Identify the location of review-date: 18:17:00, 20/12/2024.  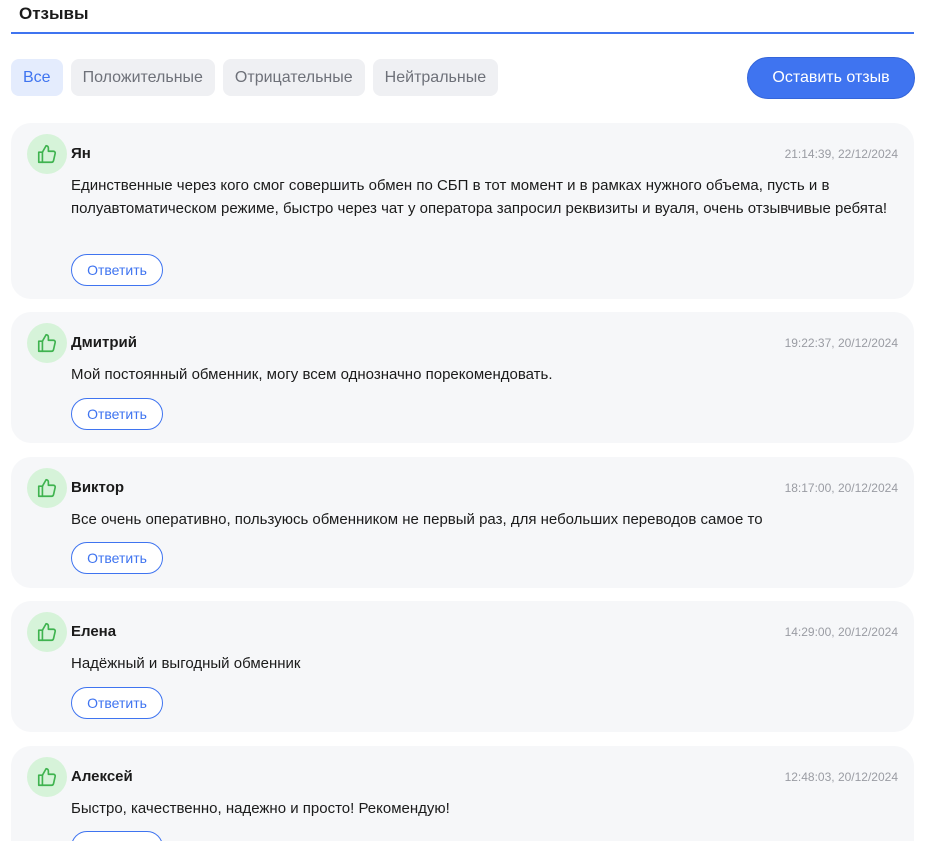
(841, 488).